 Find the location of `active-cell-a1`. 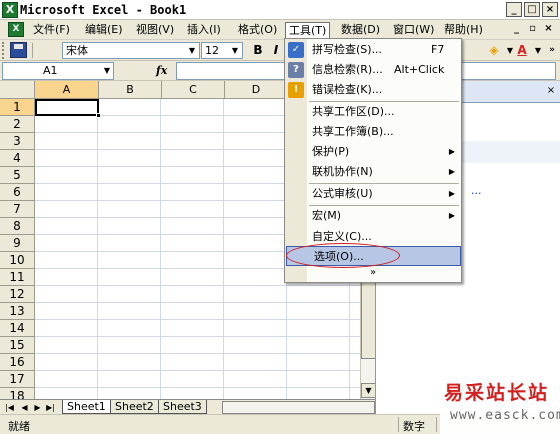

active-cell-a1 is located at coordinates (67, 107).